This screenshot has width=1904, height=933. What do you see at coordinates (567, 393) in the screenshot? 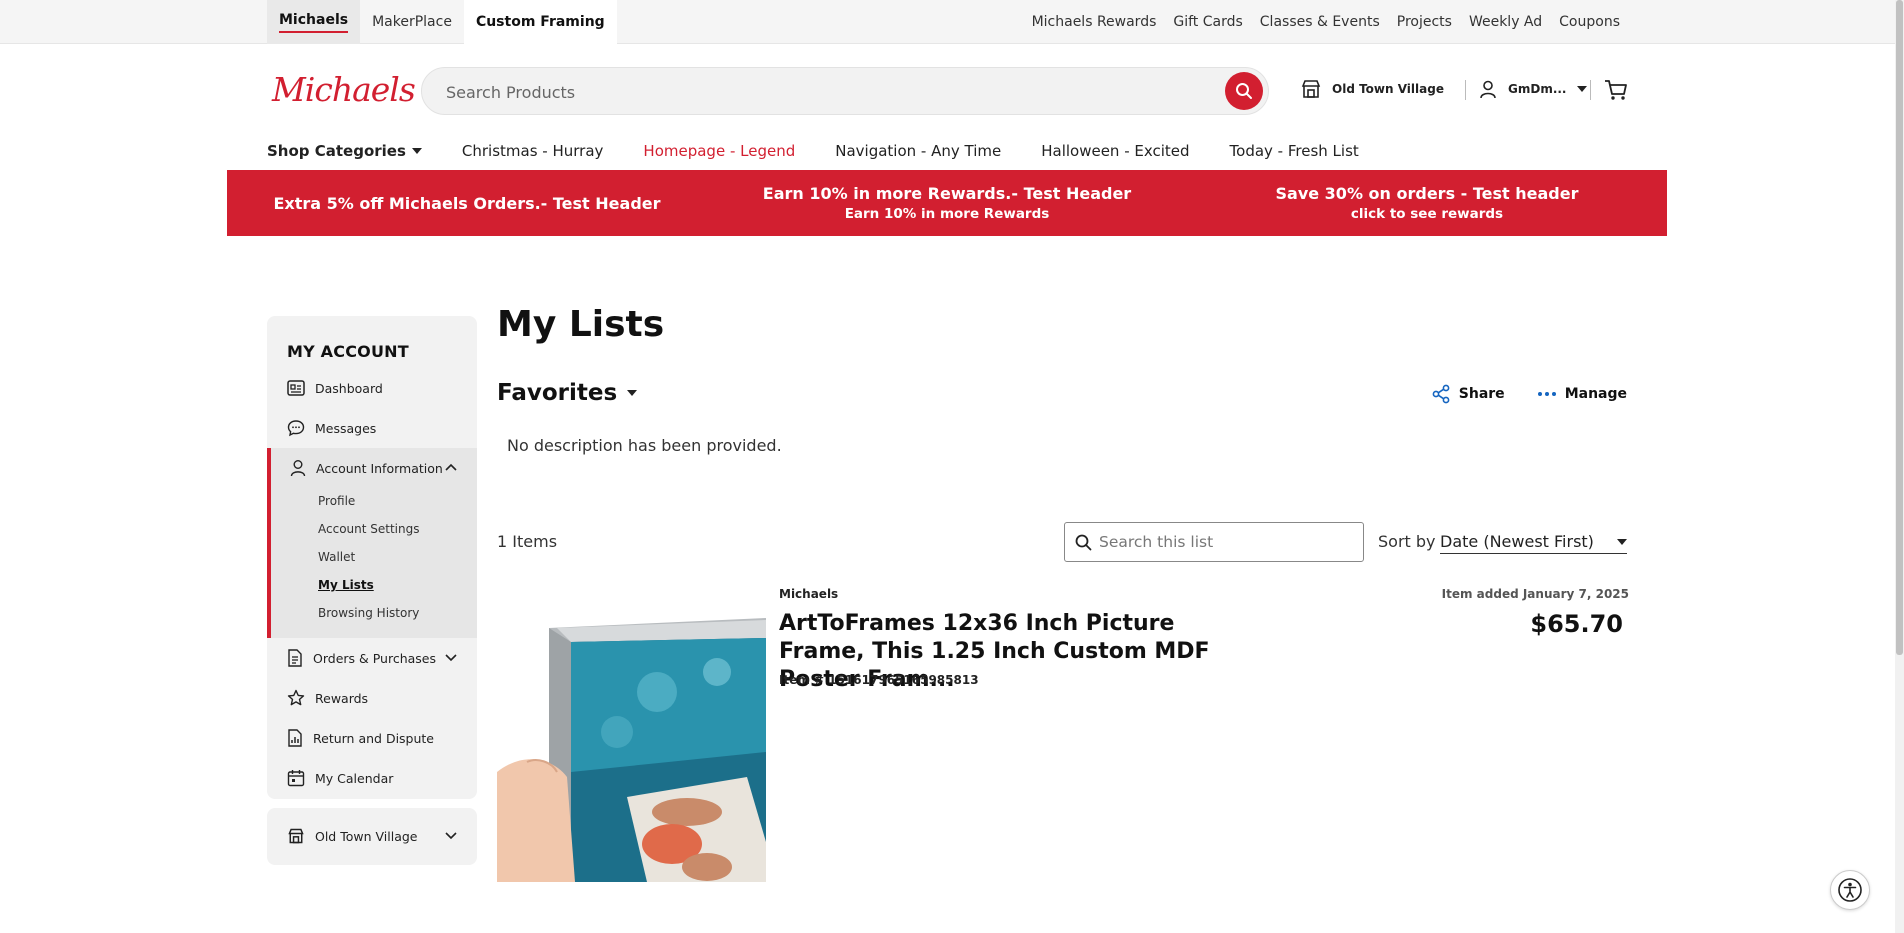
I see `list-selector: Favorites` at bounding box center [567, 393].